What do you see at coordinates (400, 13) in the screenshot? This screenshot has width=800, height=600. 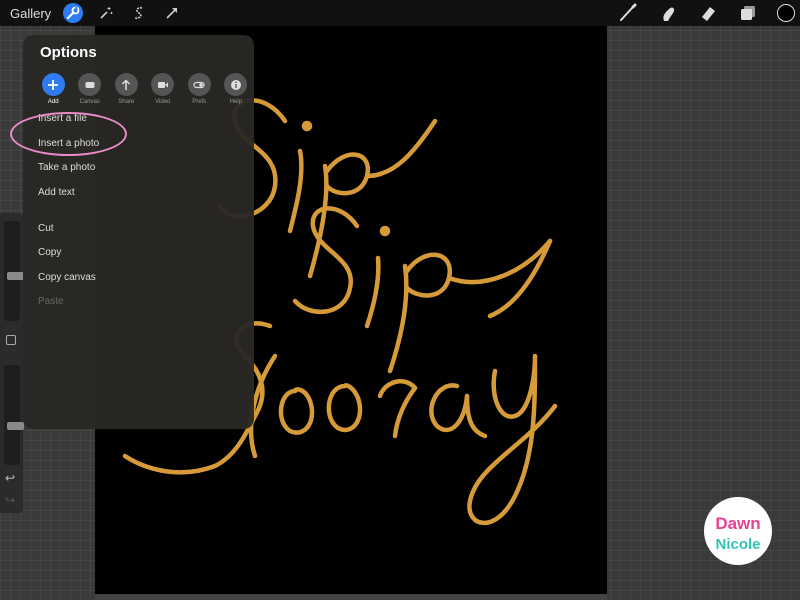 I see `top-toolbar: Gallery` at bounding box center [400, 13].